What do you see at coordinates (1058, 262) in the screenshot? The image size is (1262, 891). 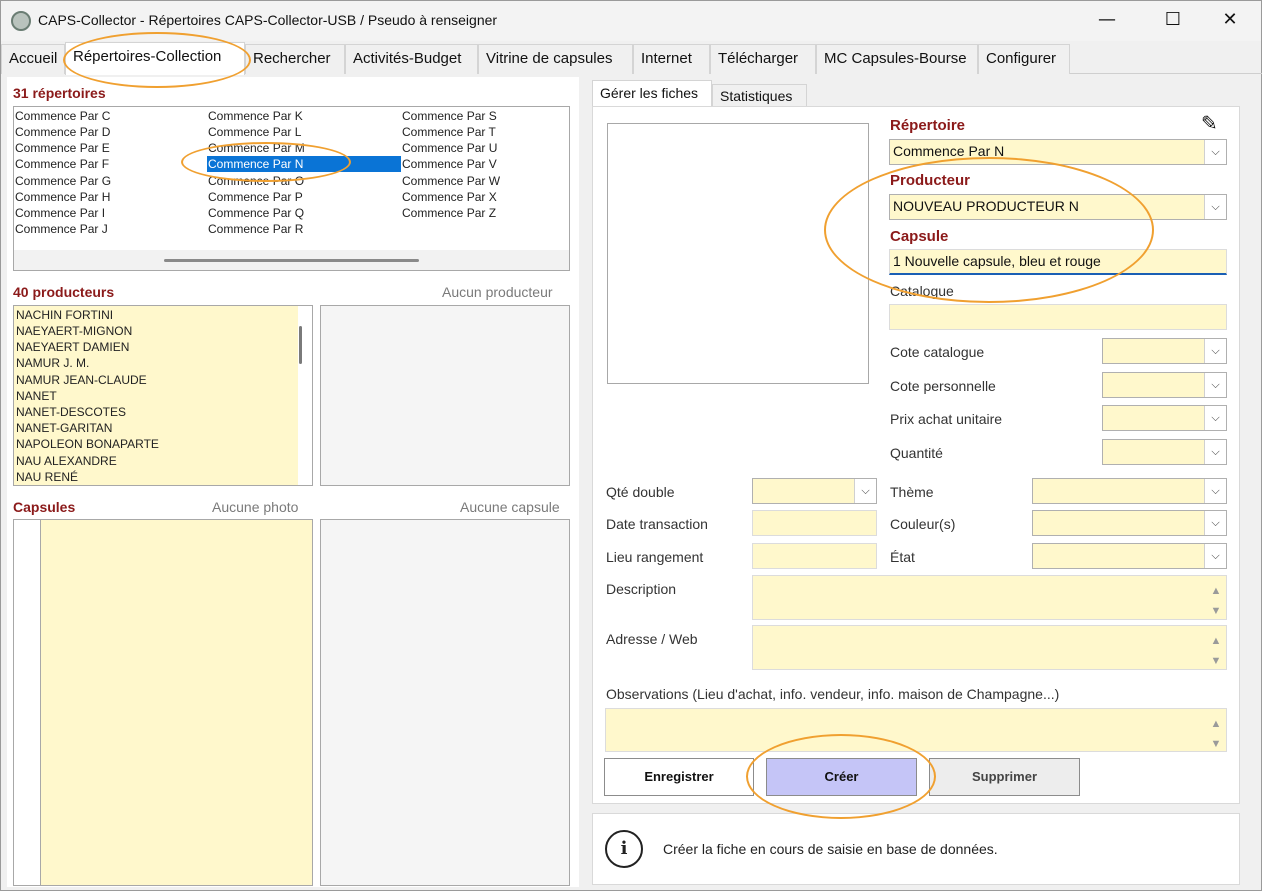 I see `capsule-input: 1 Nouvelle capsule, bleu et rouge` at bounding box center [1058, 262].